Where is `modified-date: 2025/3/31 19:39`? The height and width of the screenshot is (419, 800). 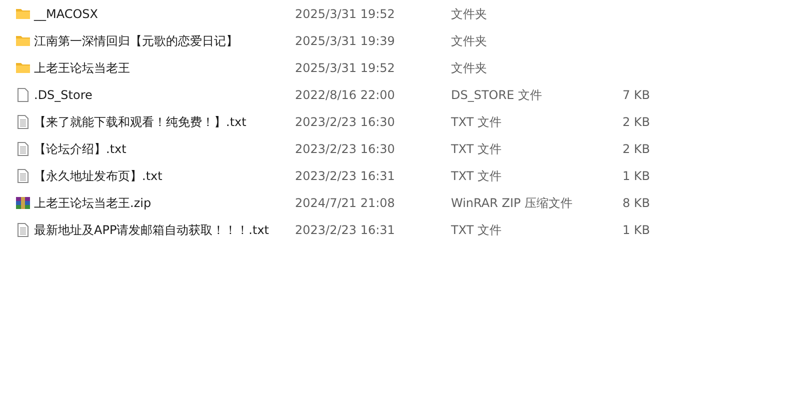
modified-date: 2025/3/31 19:39 is located at coordinates (345, 41).